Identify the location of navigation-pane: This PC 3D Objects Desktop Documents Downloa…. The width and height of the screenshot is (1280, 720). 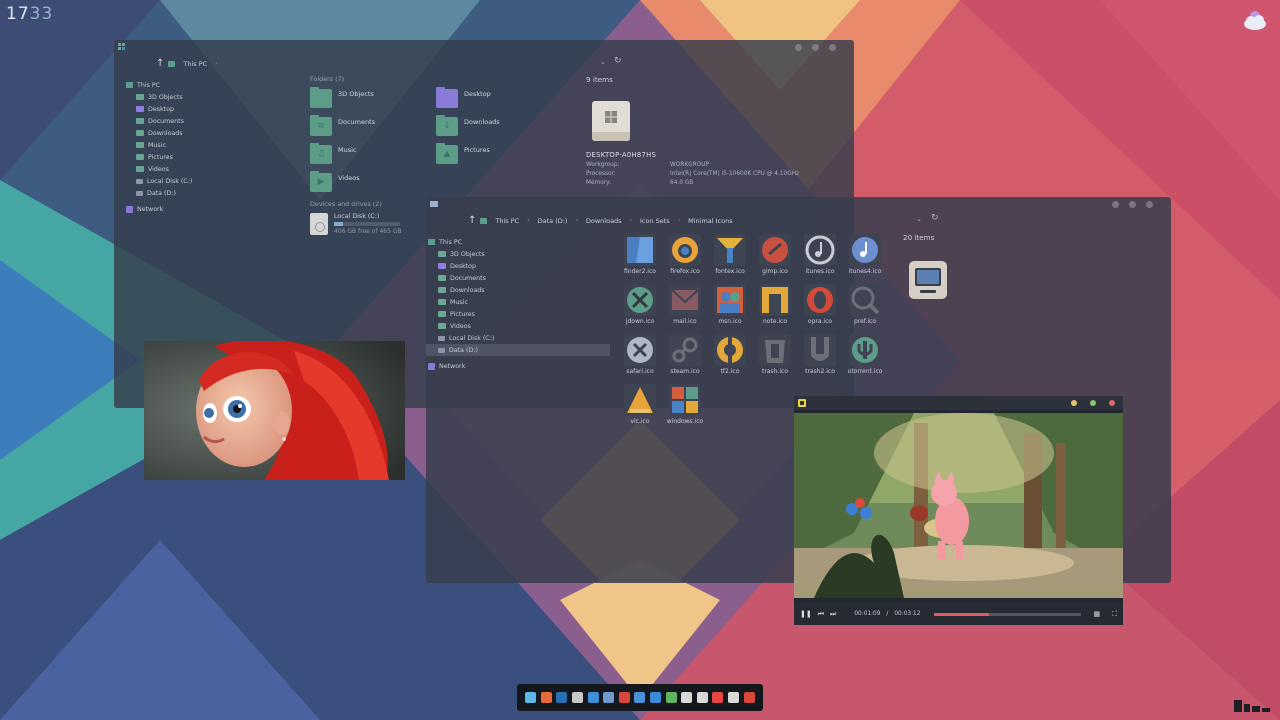
(518, 304).